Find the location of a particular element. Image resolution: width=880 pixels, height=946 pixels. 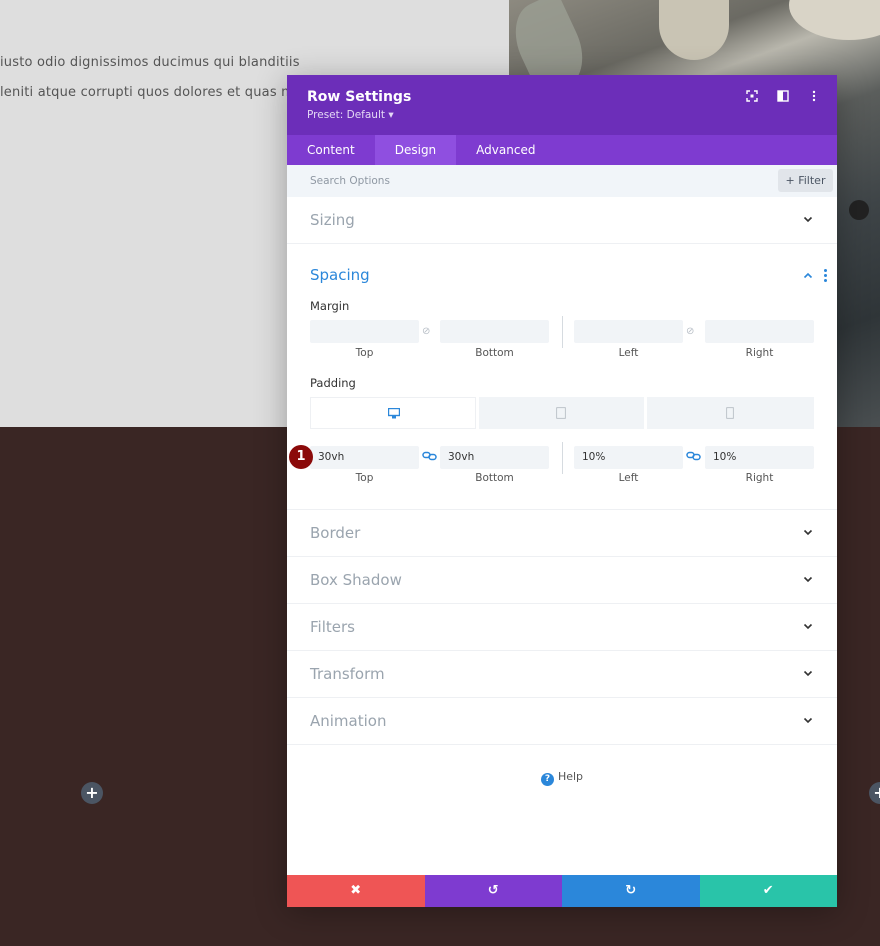

section-title: Box Shadow is located at coordinates (356, 580).